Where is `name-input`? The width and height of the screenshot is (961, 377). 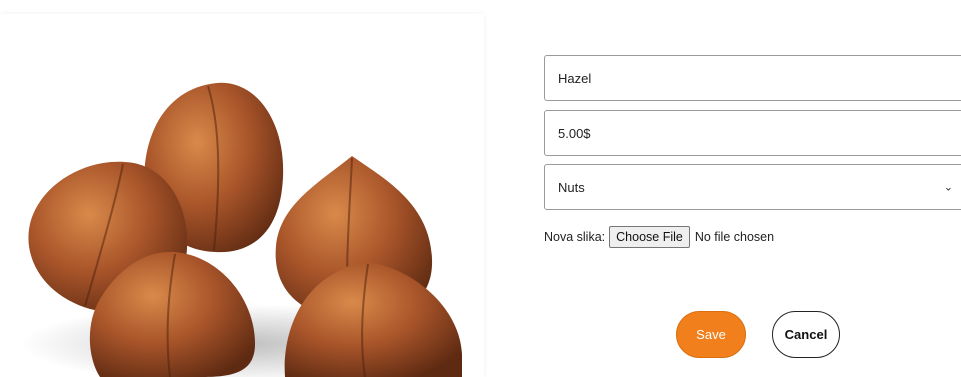 name-input is located at coordinates (753, 78).